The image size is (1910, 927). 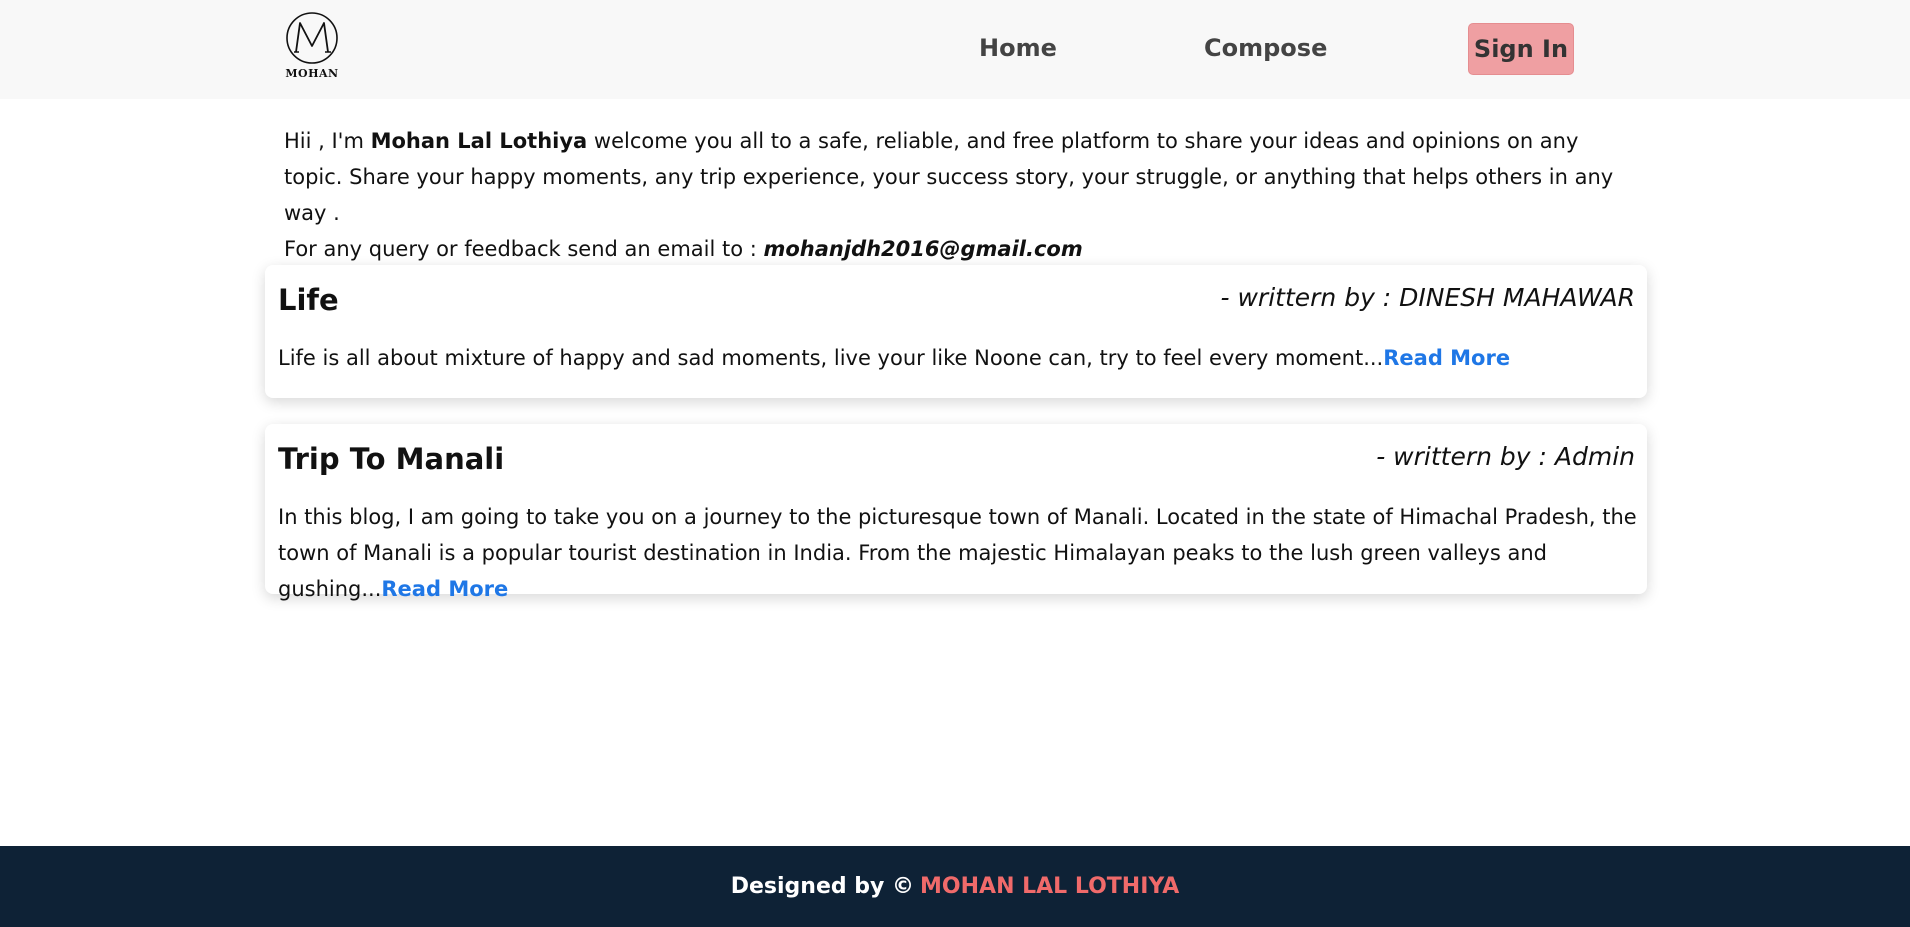 What do you see at coordinates (923, 249) in the screenshot?
I see `contact-email: mohanjdh2016@gmail.com` at bounding box center [923, 249].